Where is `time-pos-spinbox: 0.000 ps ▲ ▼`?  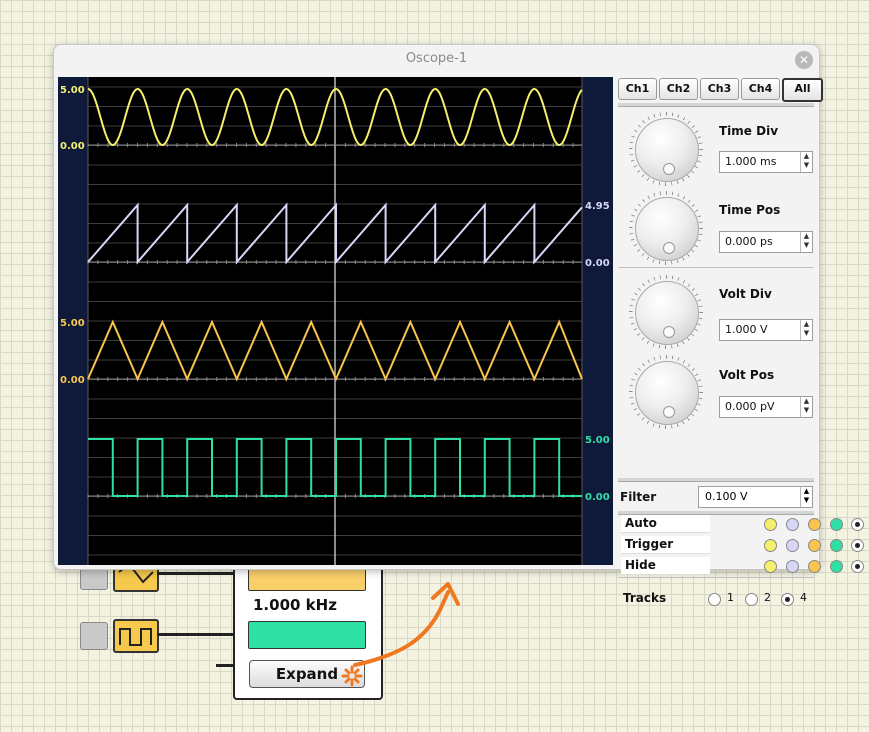
time-pos-spinbox: 0.000 ps ▲ ▼ is located at coordinates (766, 242).